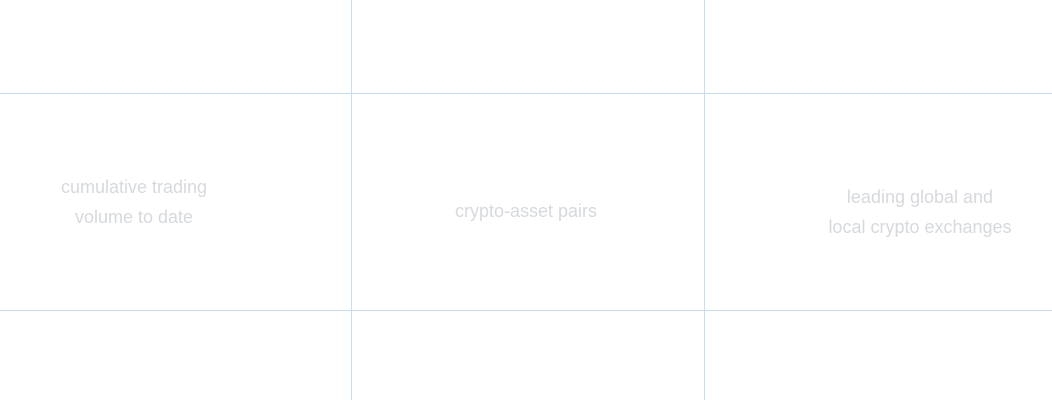 Image resolution: width=1052 pixels, height=400 pixels. What do you see at coordinates (920, 227) in the screenshot?
I see `stat-label-line: local crypto exchanges` at bounding box center [920, 227].